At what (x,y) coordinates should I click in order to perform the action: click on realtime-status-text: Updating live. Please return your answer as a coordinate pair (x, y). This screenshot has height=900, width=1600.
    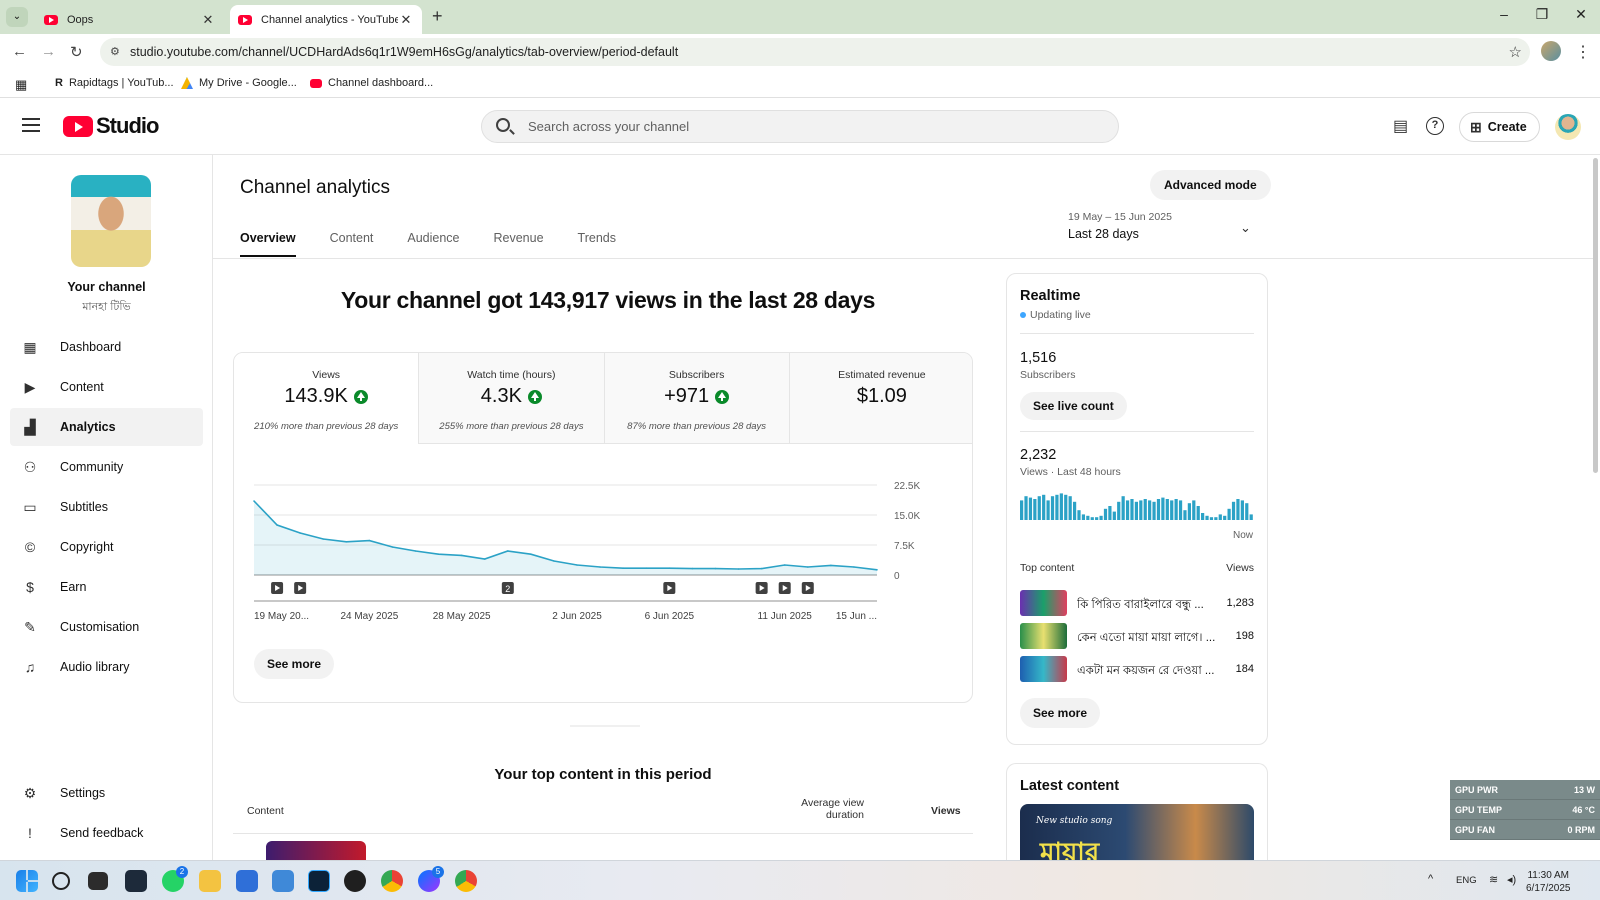
    Looking at the image, I should click on (1060, 315).